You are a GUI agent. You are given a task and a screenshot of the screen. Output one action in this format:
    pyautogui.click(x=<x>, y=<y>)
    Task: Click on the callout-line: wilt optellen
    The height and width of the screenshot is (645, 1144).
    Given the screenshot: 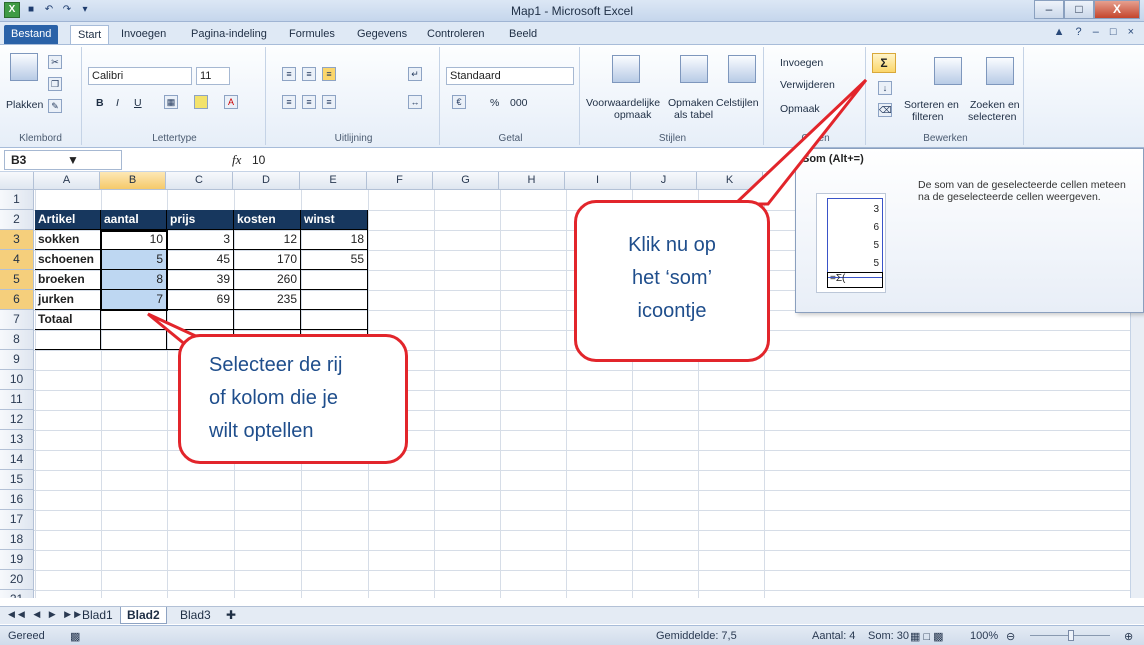 What is the action you would take?
    pyautogui.click(x=261, y=431)
    